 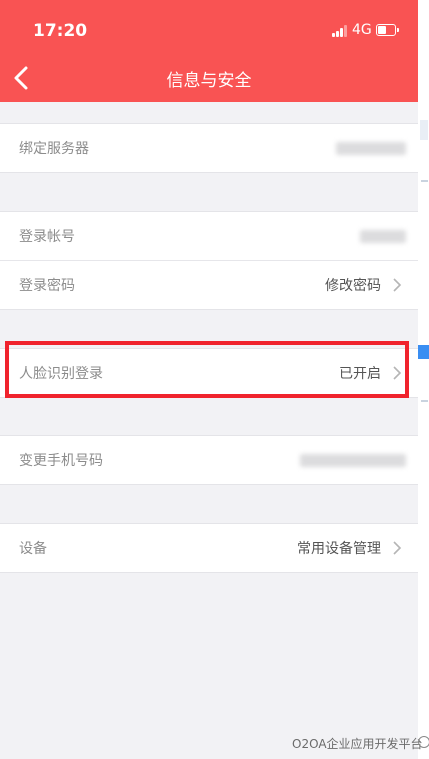 I want to click on section-server: 绑定服务器, so click(x=209, y=148).